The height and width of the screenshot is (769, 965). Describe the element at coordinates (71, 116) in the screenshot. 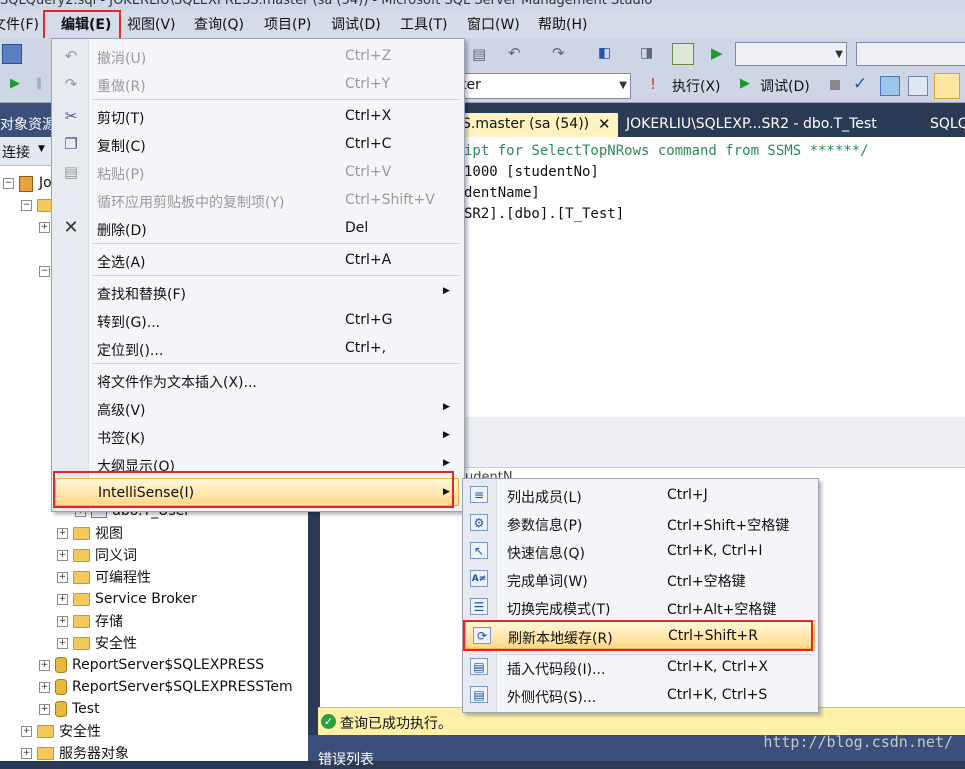

I see `scissors-icon: ✂` at that location.